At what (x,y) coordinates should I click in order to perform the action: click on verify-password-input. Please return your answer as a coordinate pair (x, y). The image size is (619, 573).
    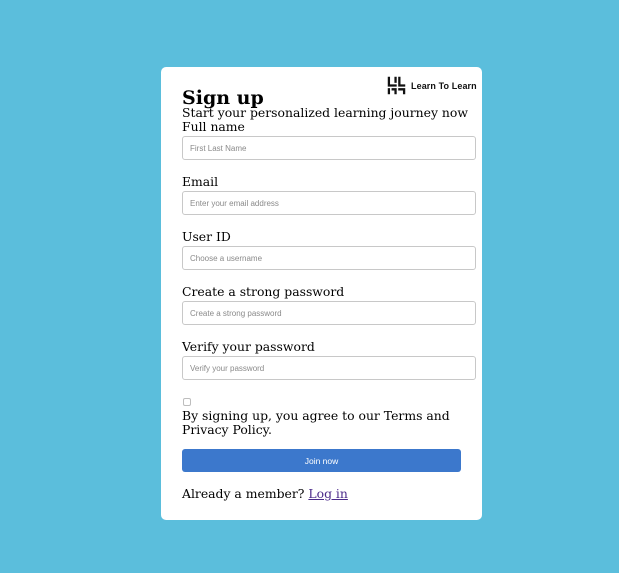
    Looking at the image, I should click on (329, 368).